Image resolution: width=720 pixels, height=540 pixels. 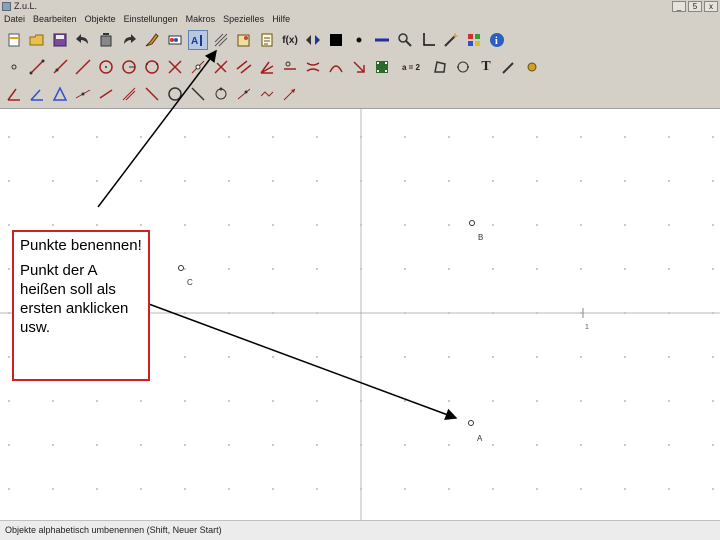 I want to click on info-icon: i, so click(x=497, y=40).